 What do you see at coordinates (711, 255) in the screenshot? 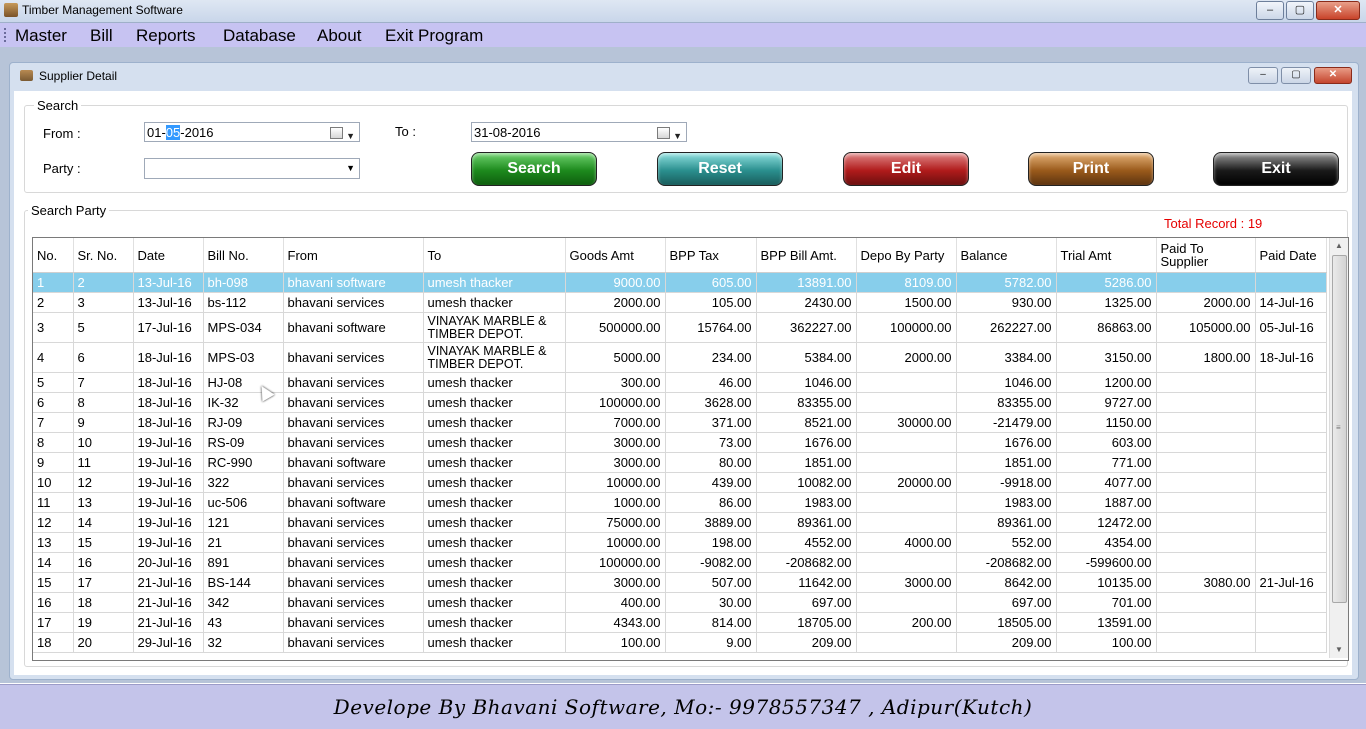
I see `column-header: BPP Tax` at bounding box center [711, 255].